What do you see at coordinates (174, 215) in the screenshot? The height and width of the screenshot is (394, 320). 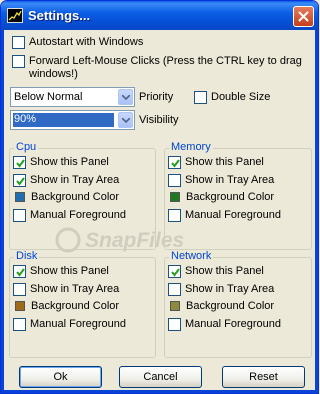 I see `memory-manual-foreground-checkbox` at bounding box center [174, 215].